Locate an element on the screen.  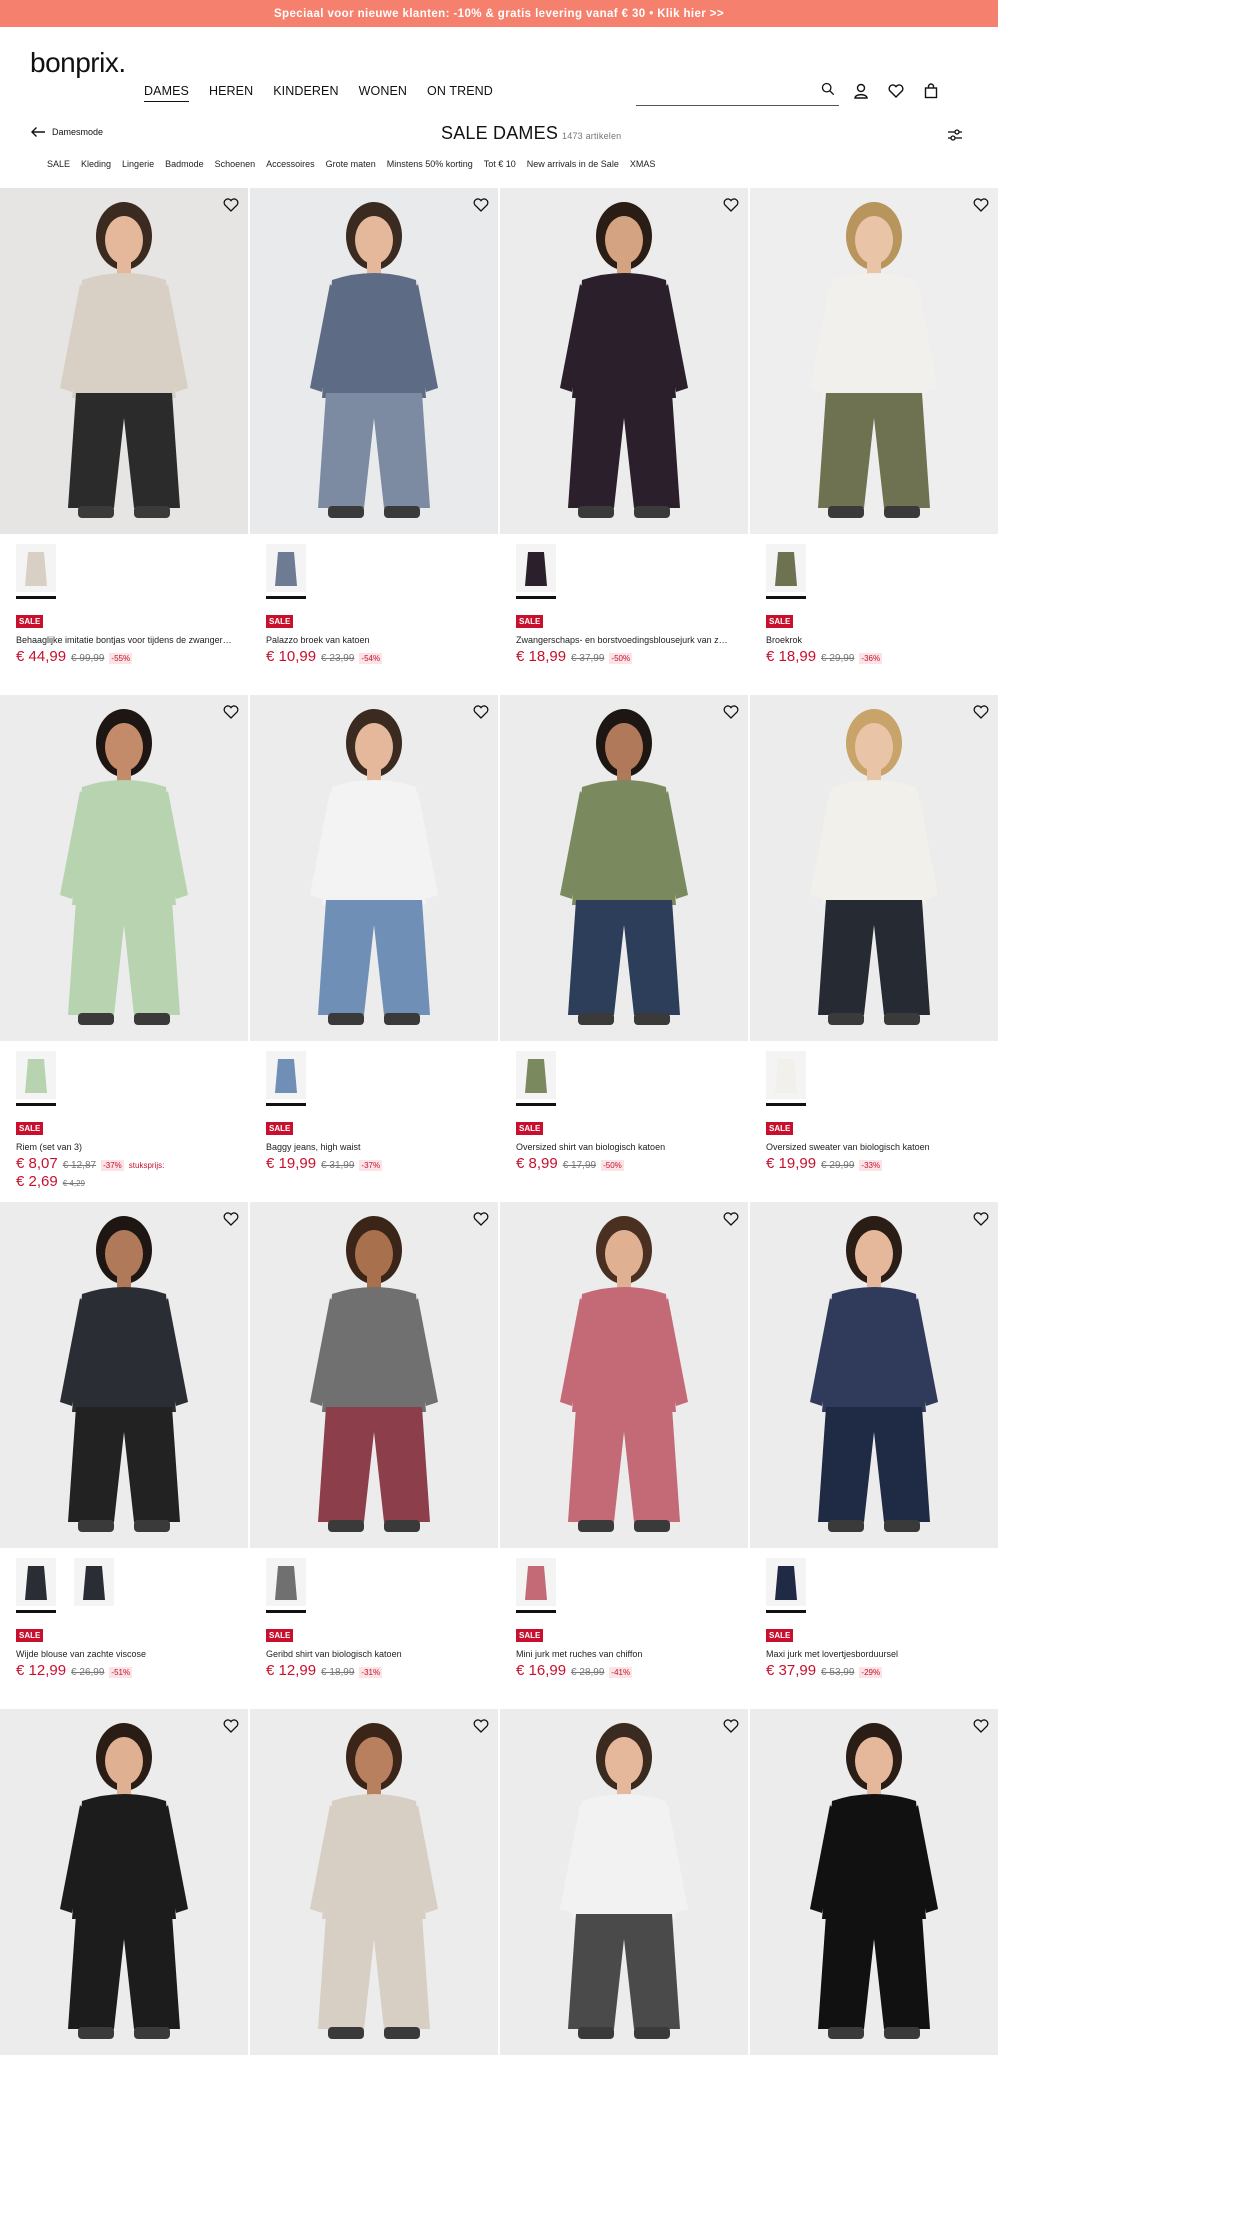
product-card: SALE Broekrok € 18,99 € 29,99 -36% is located at coordinates (874, 441).